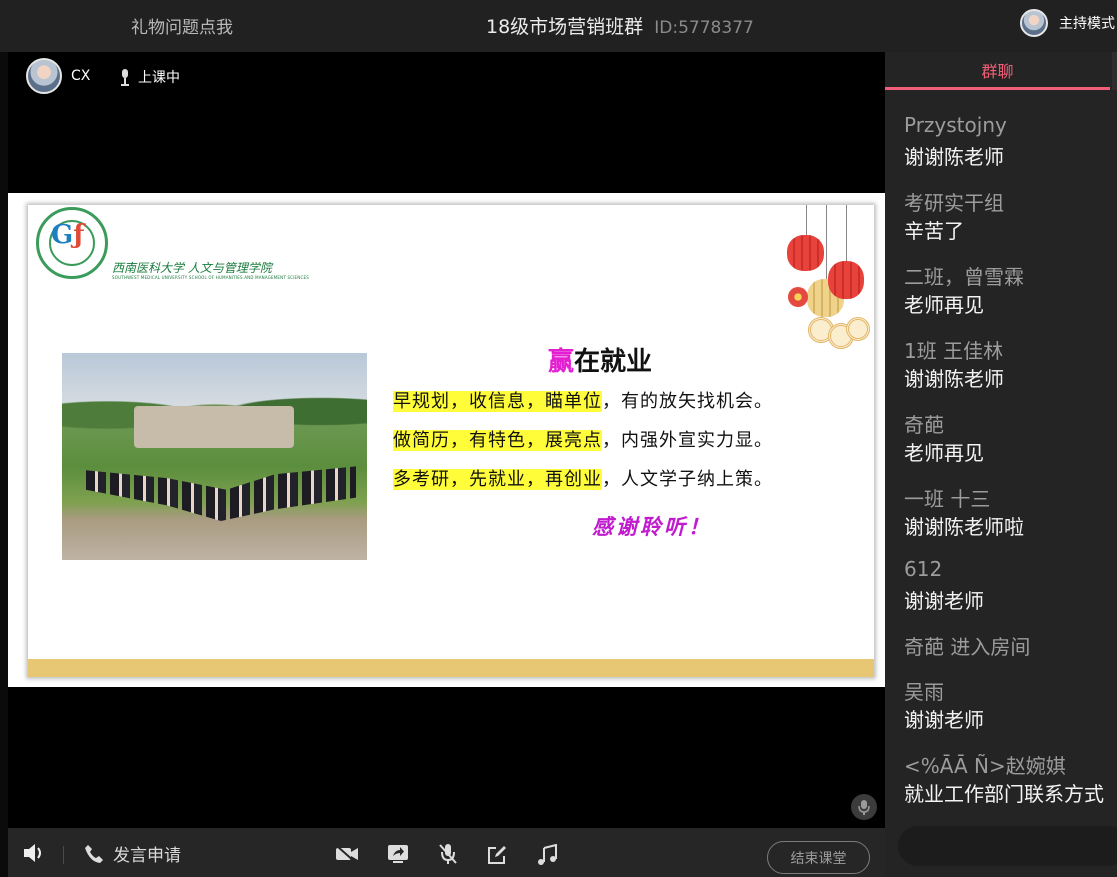  What do you see at coordinates (1007, 846) in the screenshot?
I see `chat-input` at bounding box center [1007, 846].